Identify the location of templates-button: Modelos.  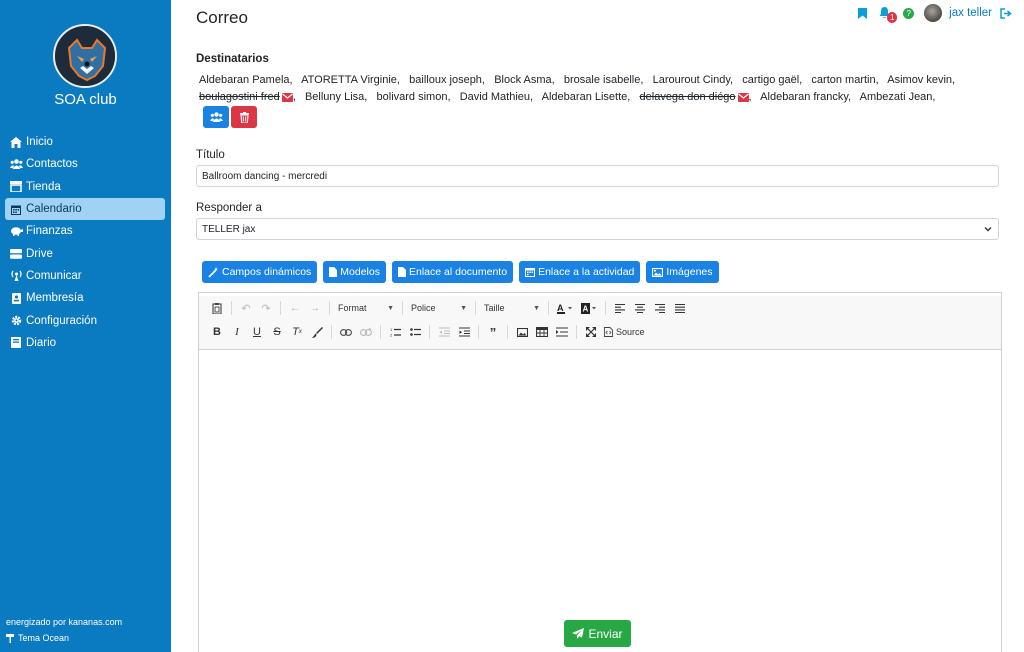
(354, 272).